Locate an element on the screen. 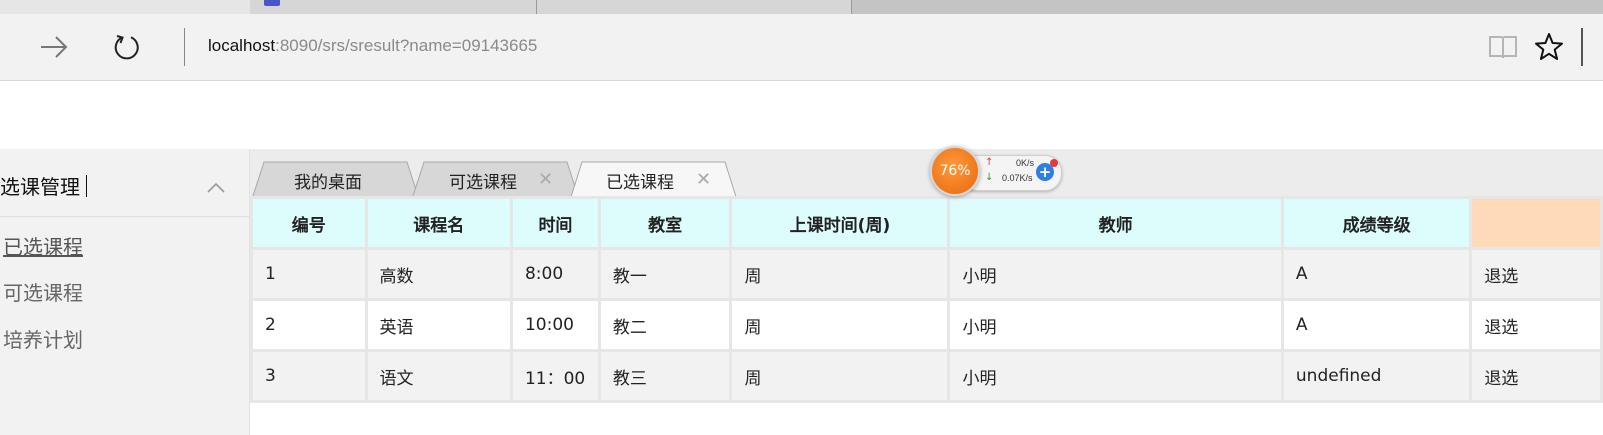 The image size is (1603, 435). tab-label: 已选课程 is located at coordinates (640, 182).